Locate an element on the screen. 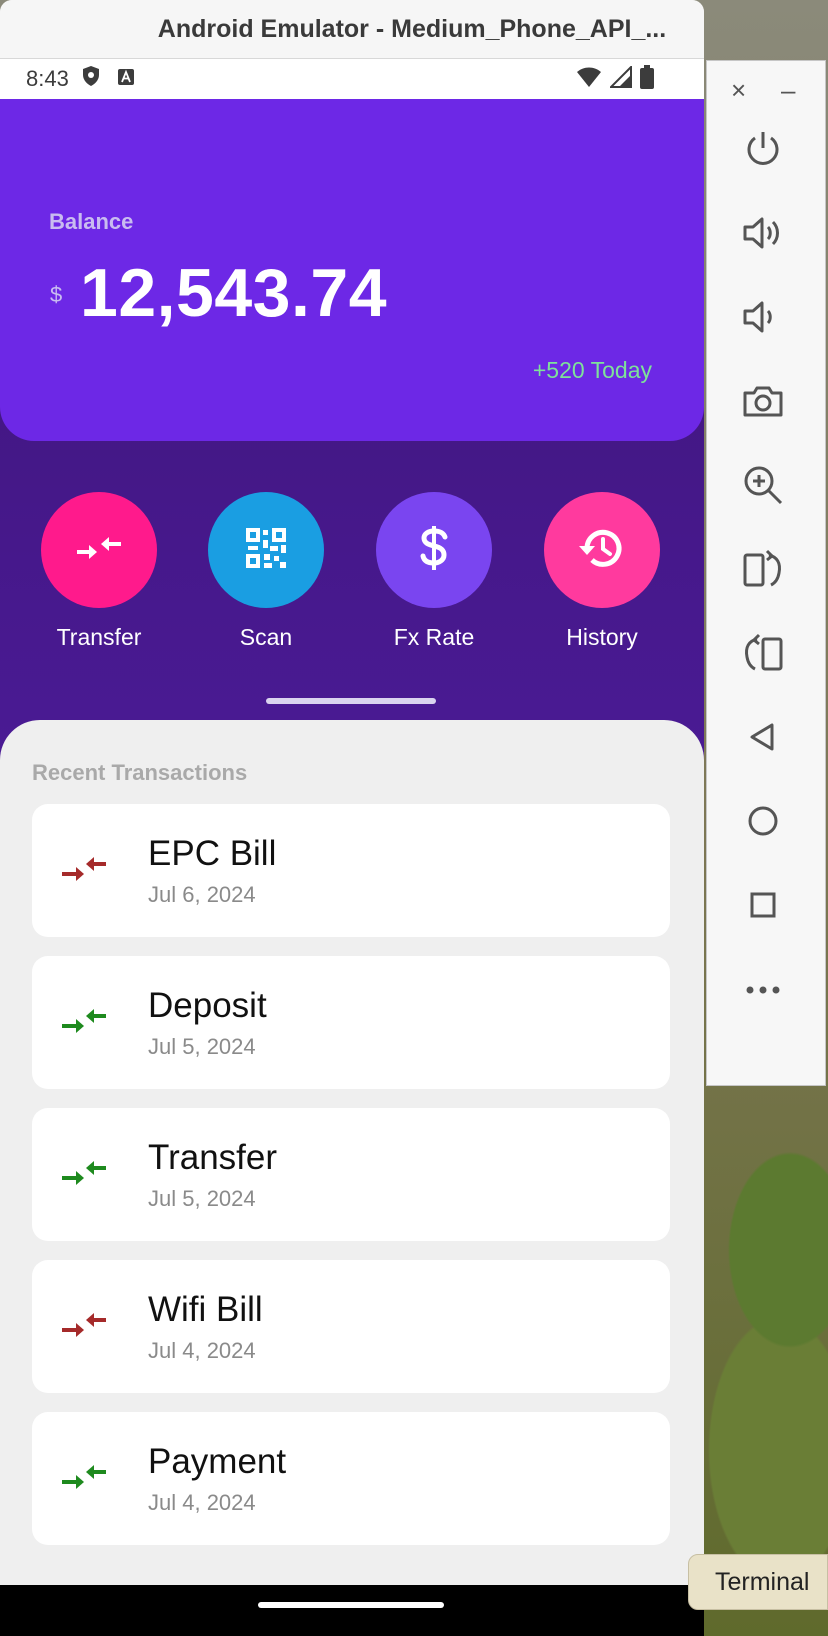 Image resolution: width=828 pixels, height=1636 pixels. balance-label: Balance is located at coordinates (91, 221).